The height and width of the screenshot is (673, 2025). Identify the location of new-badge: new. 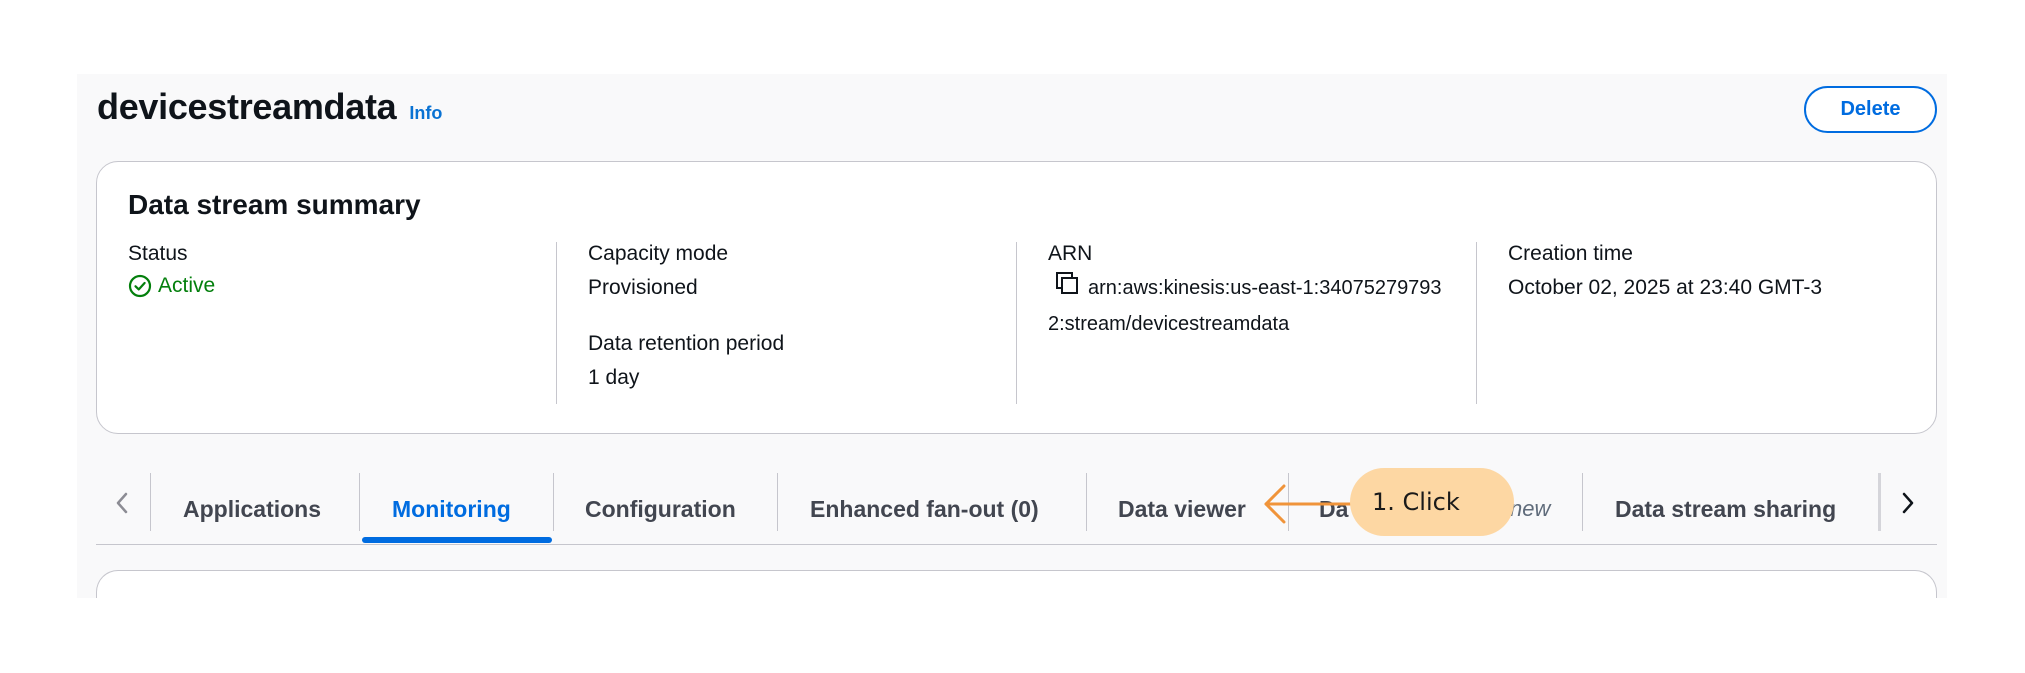
(1530, 509).